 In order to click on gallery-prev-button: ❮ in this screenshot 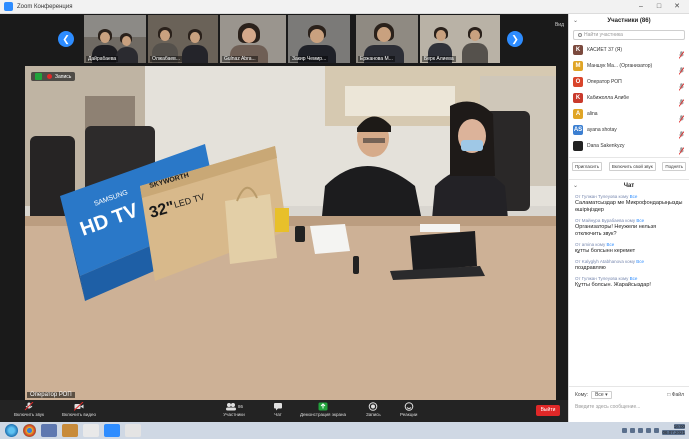, I will do `click(66, 39)`.